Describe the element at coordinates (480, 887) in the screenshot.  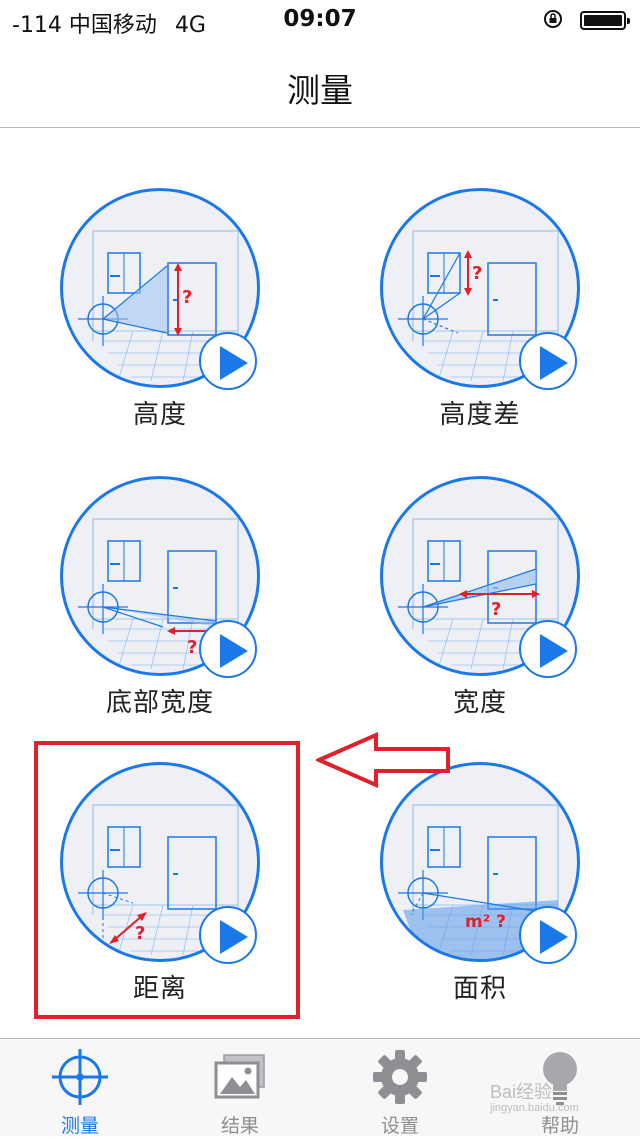
I see `tool-tile: m² ? 面积` at that location.